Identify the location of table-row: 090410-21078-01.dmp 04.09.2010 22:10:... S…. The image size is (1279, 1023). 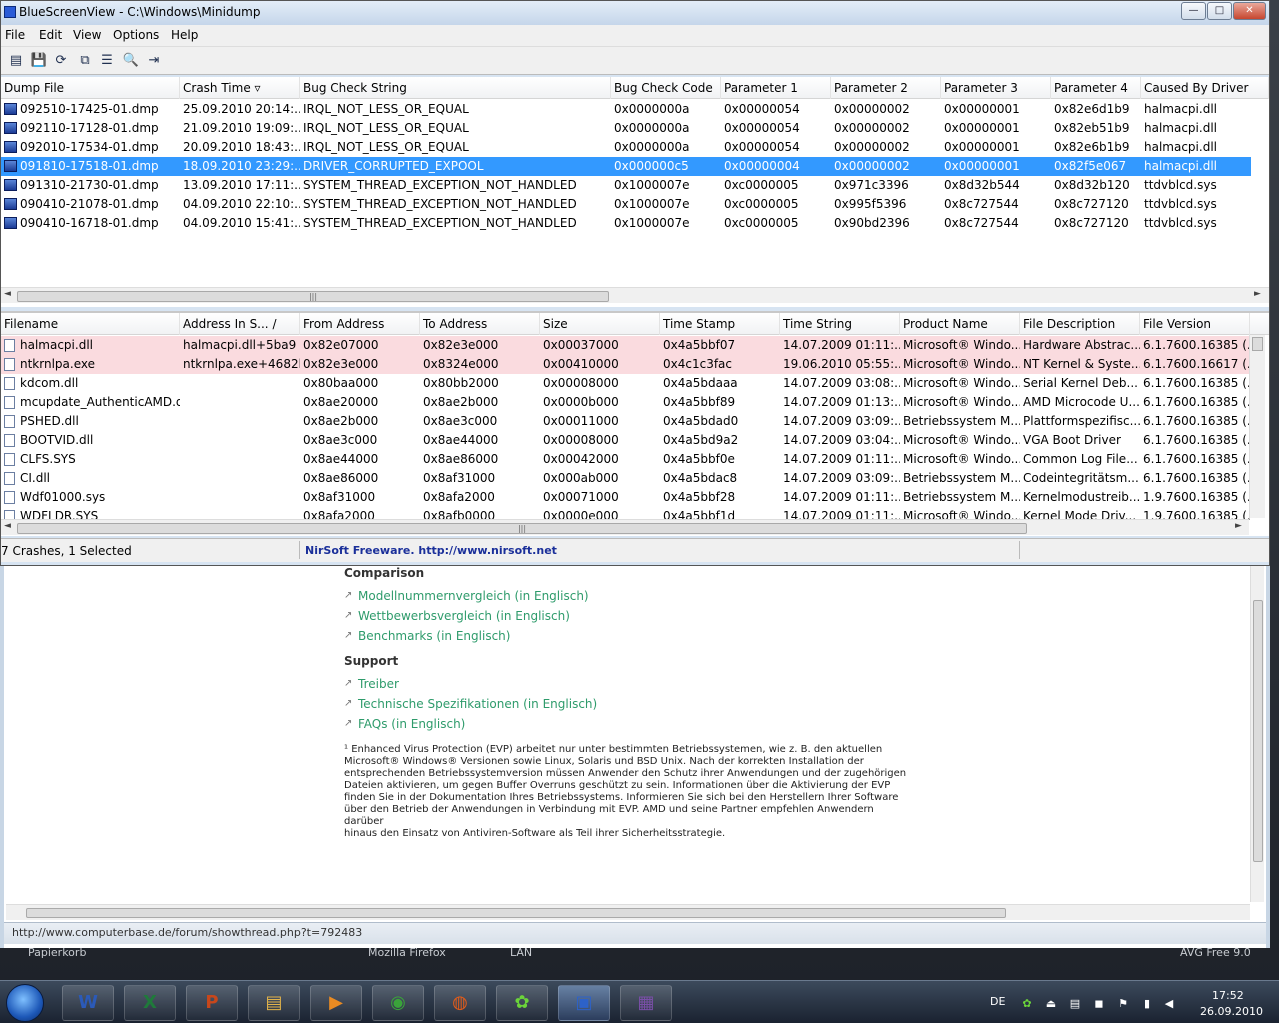
(626, 204).